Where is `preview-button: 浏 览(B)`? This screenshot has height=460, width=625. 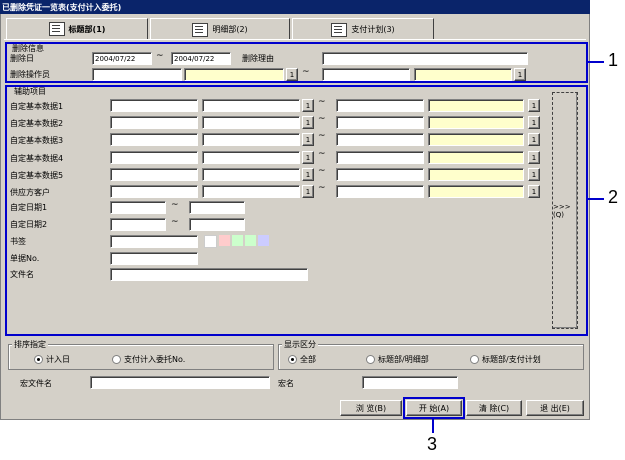 preview-button: 浏 览(B) is located at coordinates (371, 408).